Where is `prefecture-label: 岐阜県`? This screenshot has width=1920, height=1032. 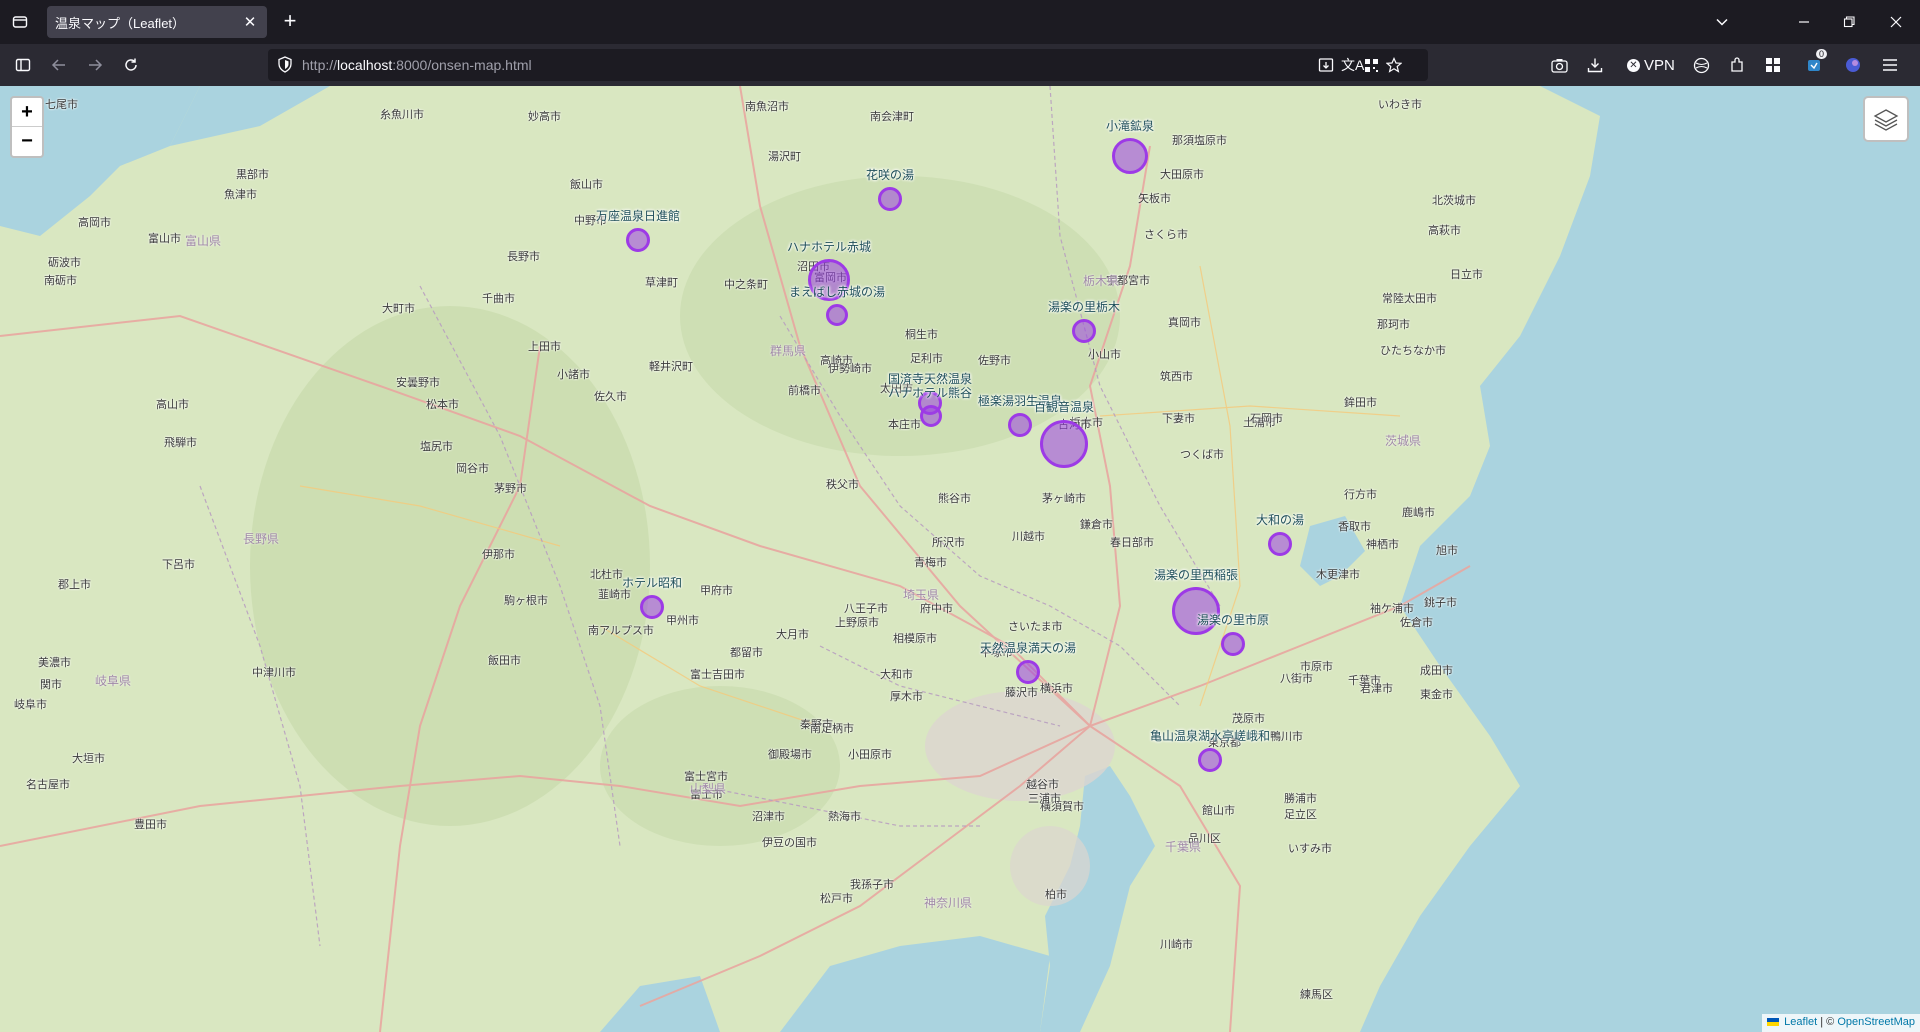 prefecture-label: 岐阜県 is located at coordinates (113, 681).